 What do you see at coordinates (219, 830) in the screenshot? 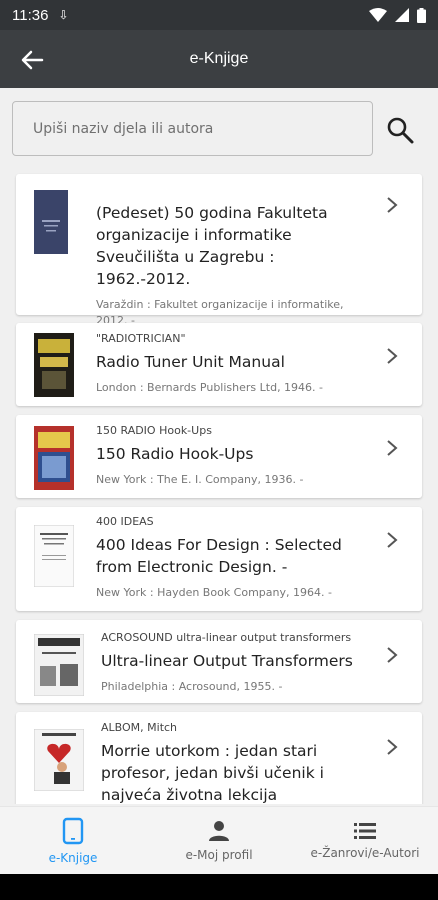
I see `person-icon` at bounding box center [219, 830].